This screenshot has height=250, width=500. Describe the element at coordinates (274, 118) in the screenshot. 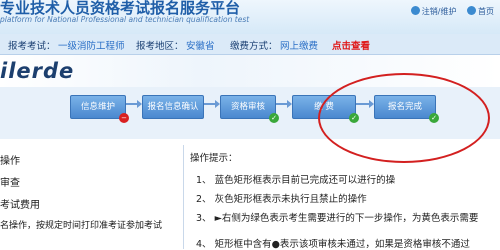

I see `check-icon: ✓` at that location.